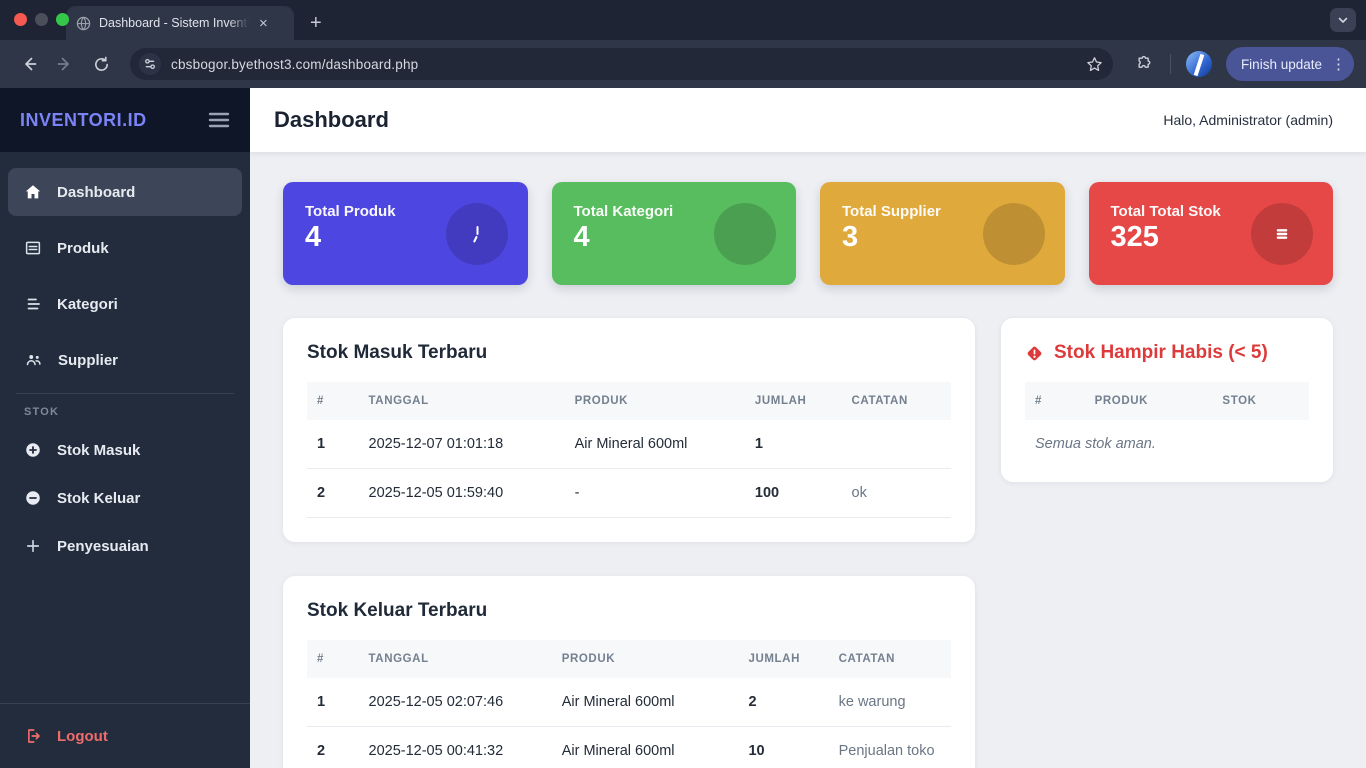 This screenshot has height=768, width=1366. I want to click on stok-habis-title: Stok Hampir Habis (< 5), so click(1167, 353).